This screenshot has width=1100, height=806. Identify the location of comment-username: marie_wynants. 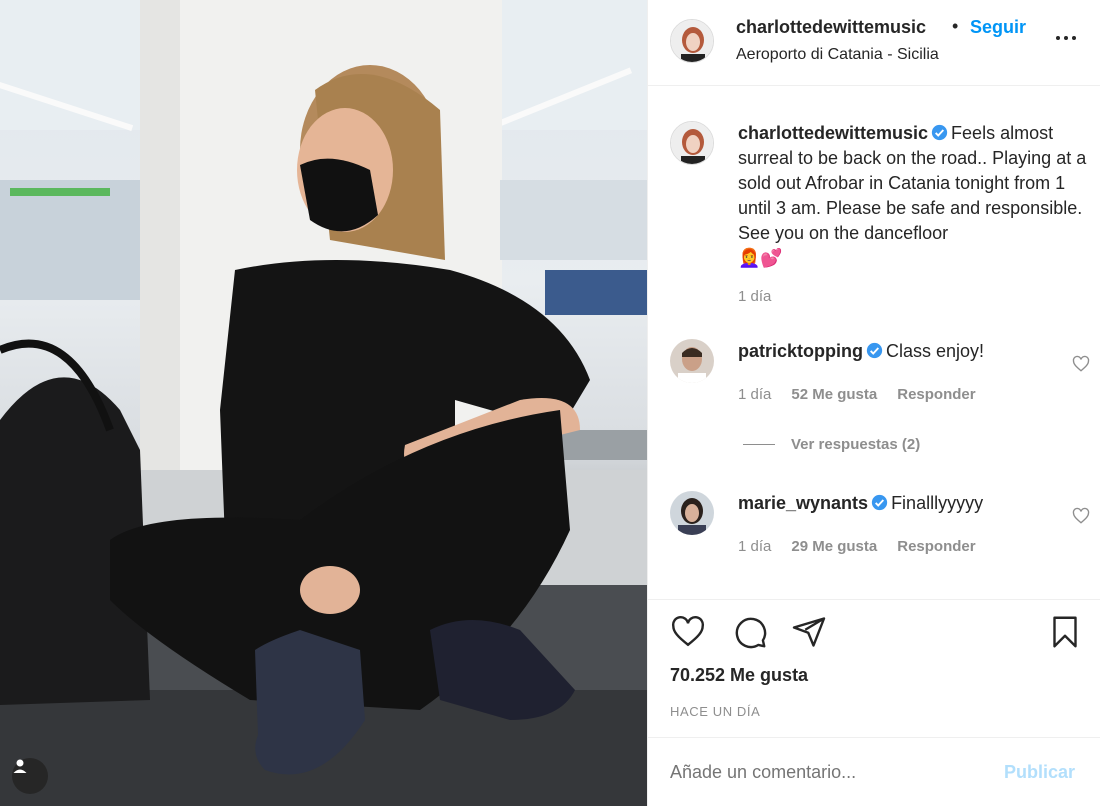
(803, 503).